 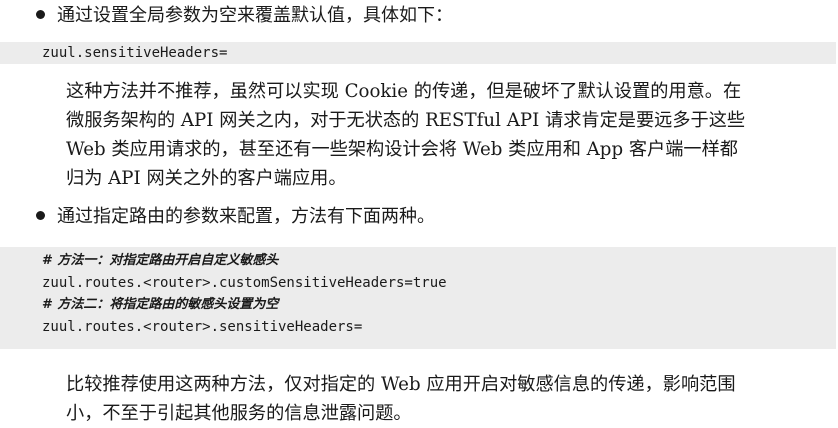 What do you see at coordinates (202, 327) in the screenshot?
I see `code-line: zuul.routes.<router>.sensitiveHeaders=` at bounding box center [202, 327].